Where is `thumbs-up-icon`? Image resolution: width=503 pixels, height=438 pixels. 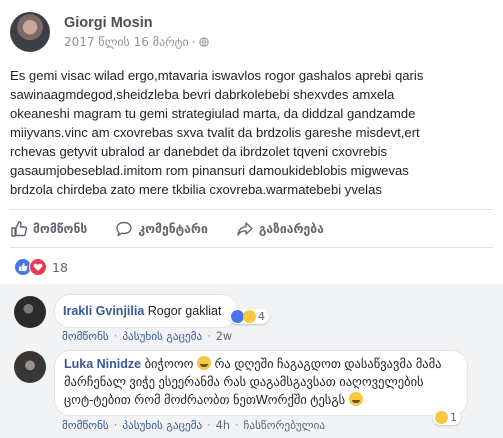
thumbs-up-icon is located at coordinates (19, 229).